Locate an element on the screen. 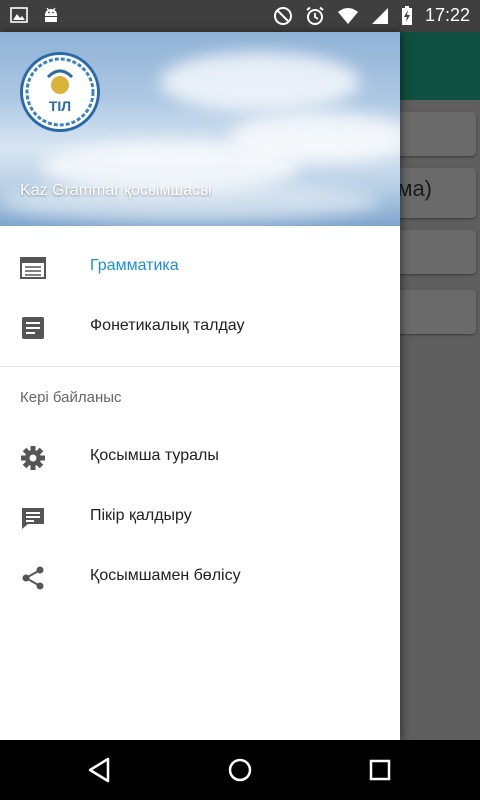 The image size is (480, 800). menu-item-share: Қосымшамен бөлісу is located at coordinates (200, 578).